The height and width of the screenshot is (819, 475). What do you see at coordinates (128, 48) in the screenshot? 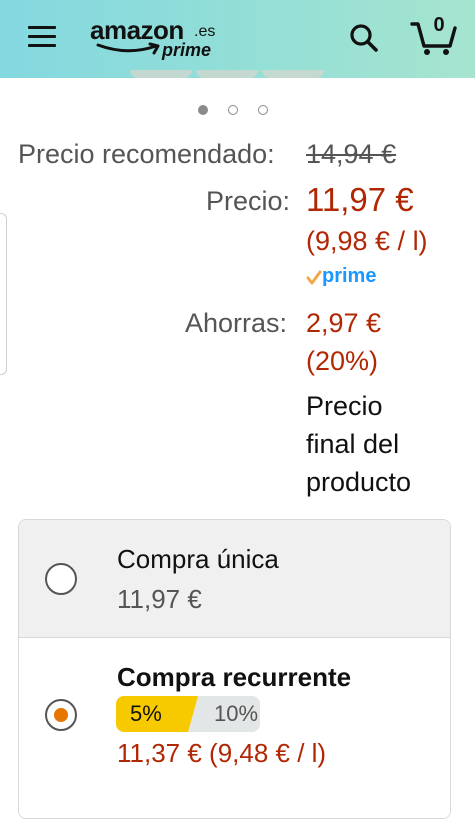
I see `smile-arrow-icon` at bounding box center [128, 48].